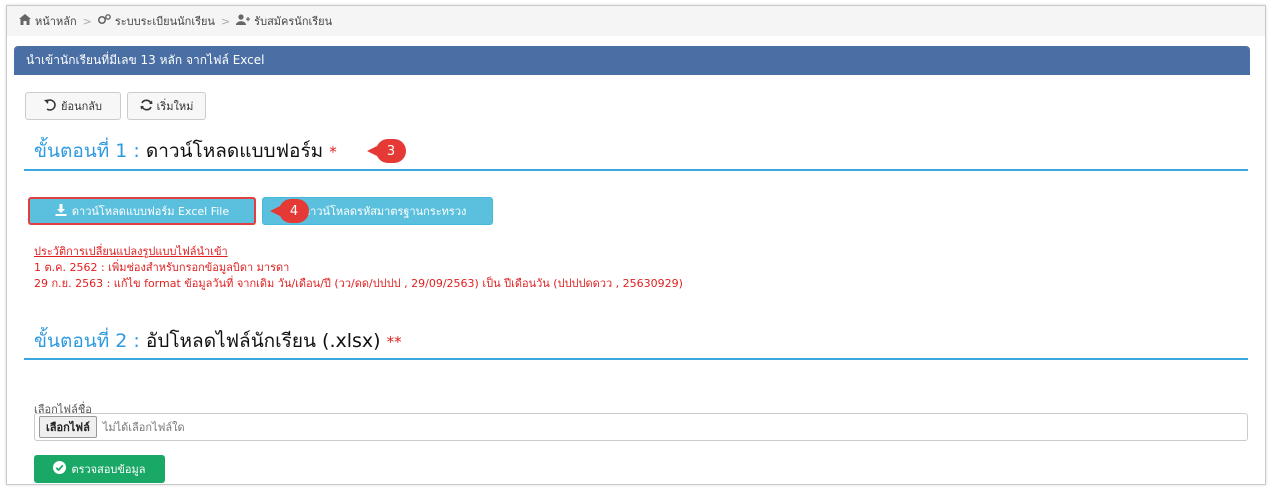  What do you see at coordinates (394, 342) in the screenshot?
I see `step2-required-mark: **` at bounding box center [394, 342].